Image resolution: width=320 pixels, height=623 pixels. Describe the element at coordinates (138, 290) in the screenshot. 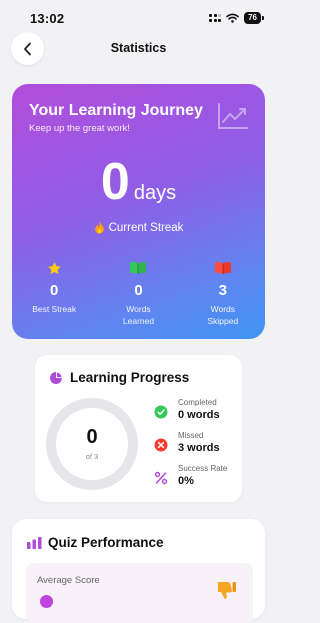

I see `words-learned-value: 0` at that location.